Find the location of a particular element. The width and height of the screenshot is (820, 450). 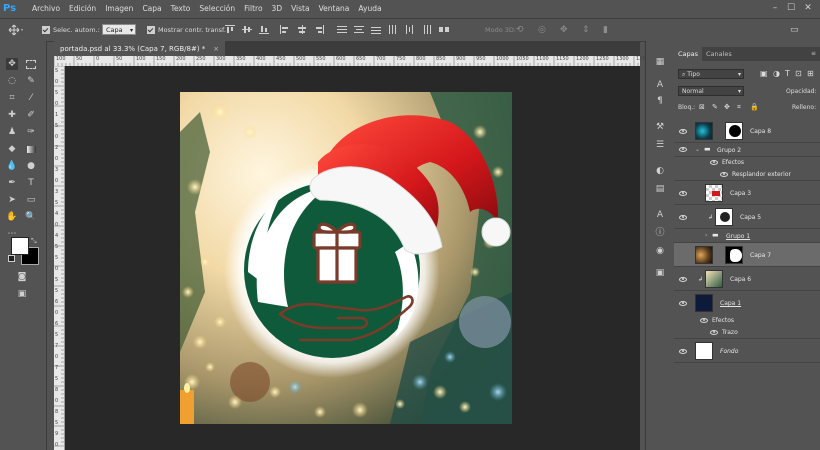

libraries-panel-icon: ▣ is located at coordinates (660, 273).